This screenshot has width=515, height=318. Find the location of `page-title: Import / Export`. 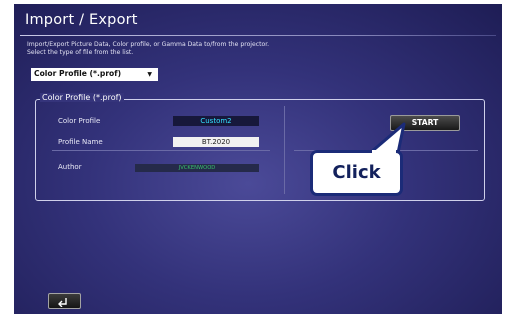

page-title: Import / Export is located at coordinates (81, 20).